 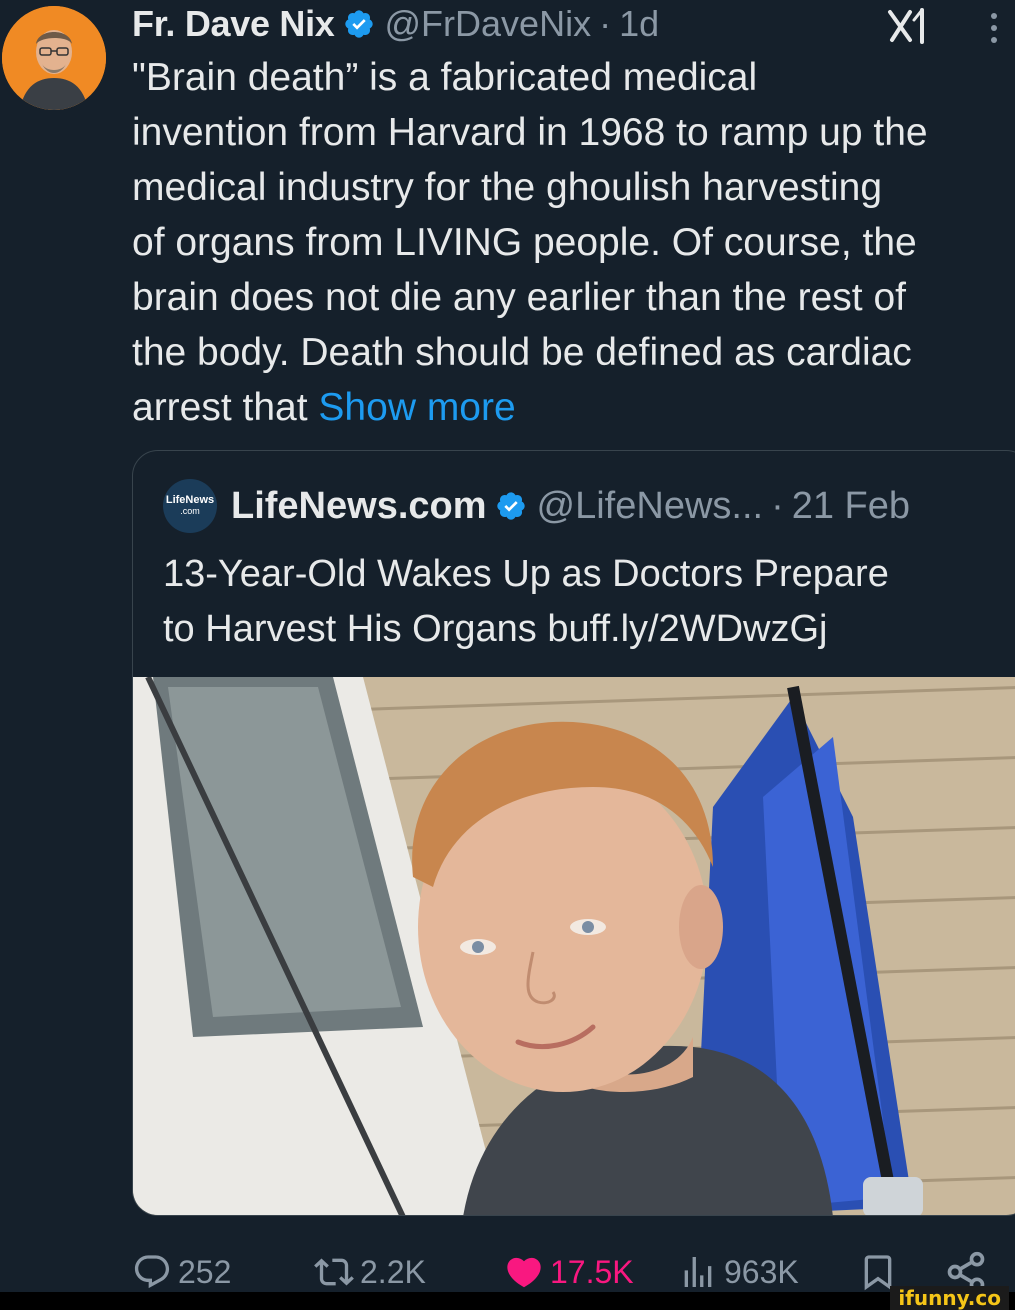 What do you see at coordinates (359, 506) in the screenshot?
I see `quote-author-name: LifeNews.com` at bounding box center [359, 506].